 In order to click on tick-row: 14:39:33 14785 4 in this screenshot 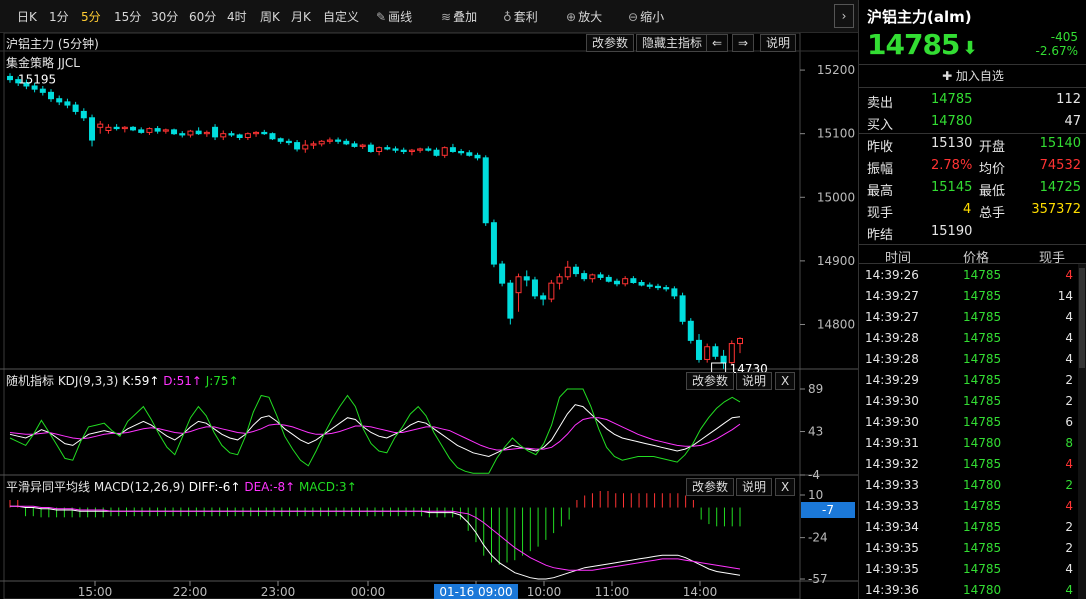, I will do `click(972, 506)`.